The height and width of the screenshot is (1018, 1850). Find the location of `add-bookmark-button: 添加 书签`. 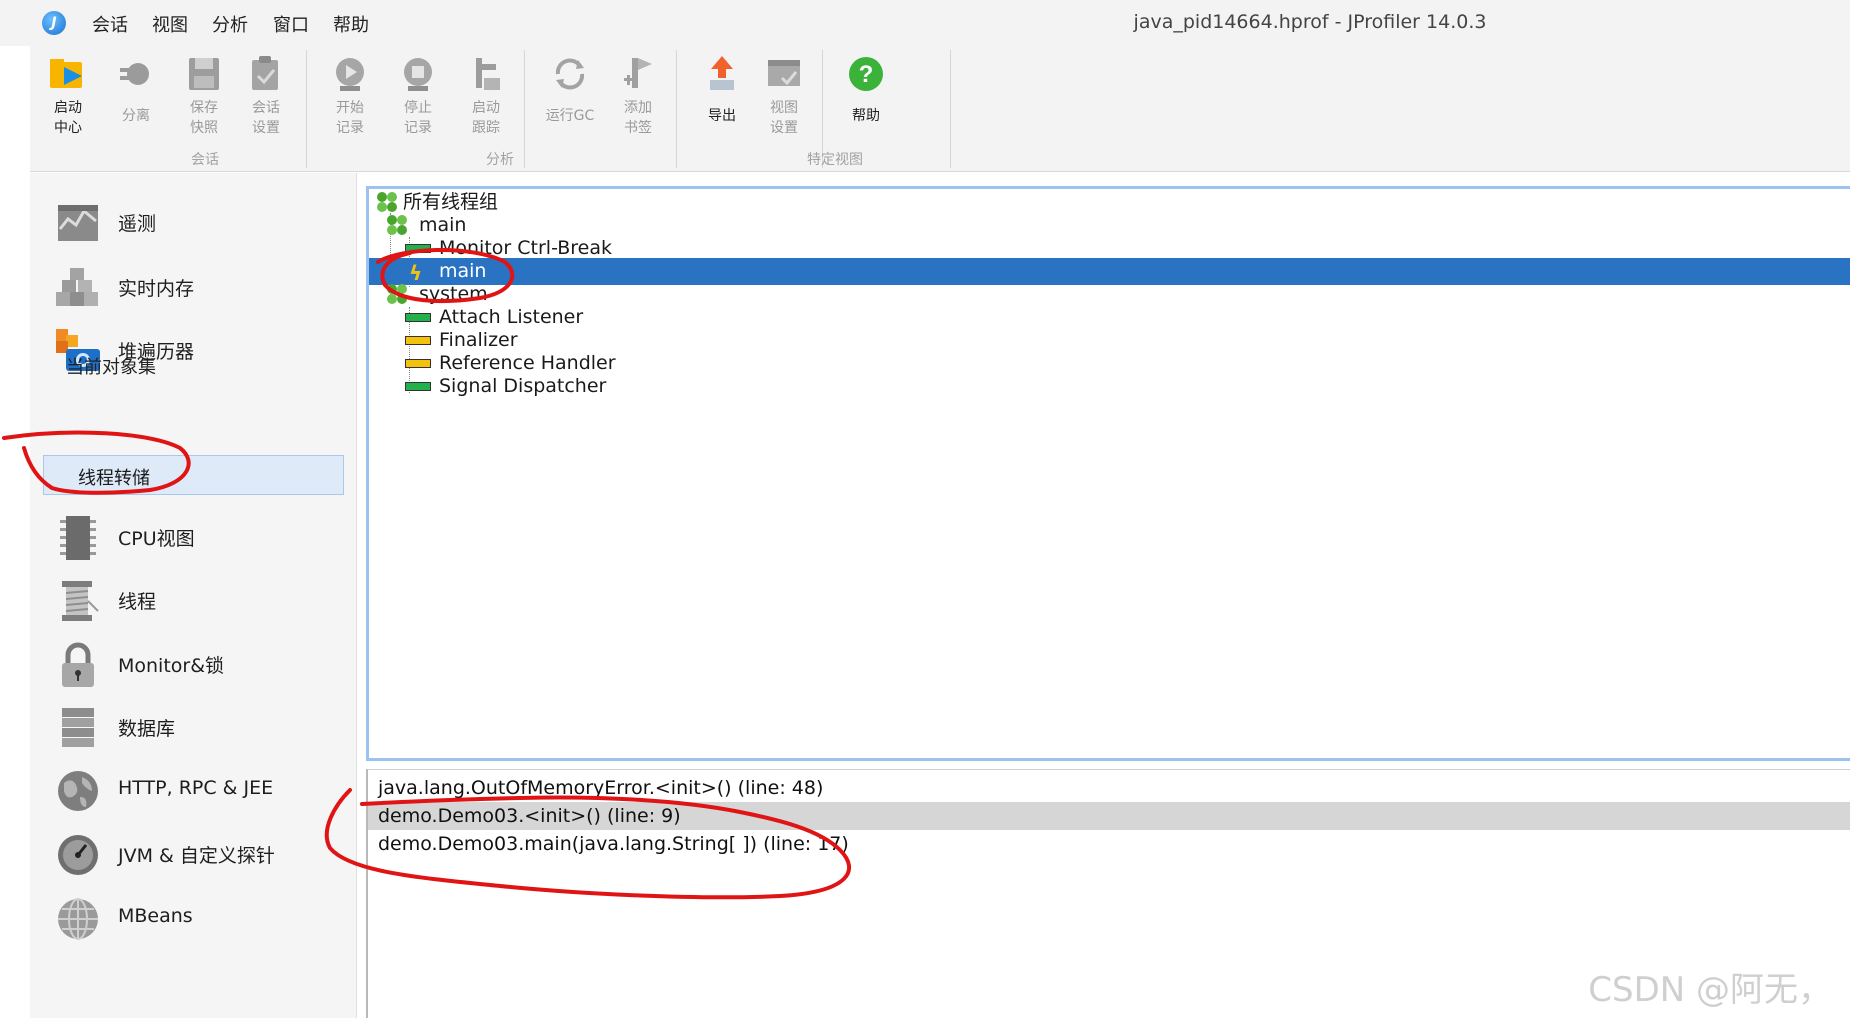

add-bookmark-button: 添加 书签 is located at coordinates (638, 96).